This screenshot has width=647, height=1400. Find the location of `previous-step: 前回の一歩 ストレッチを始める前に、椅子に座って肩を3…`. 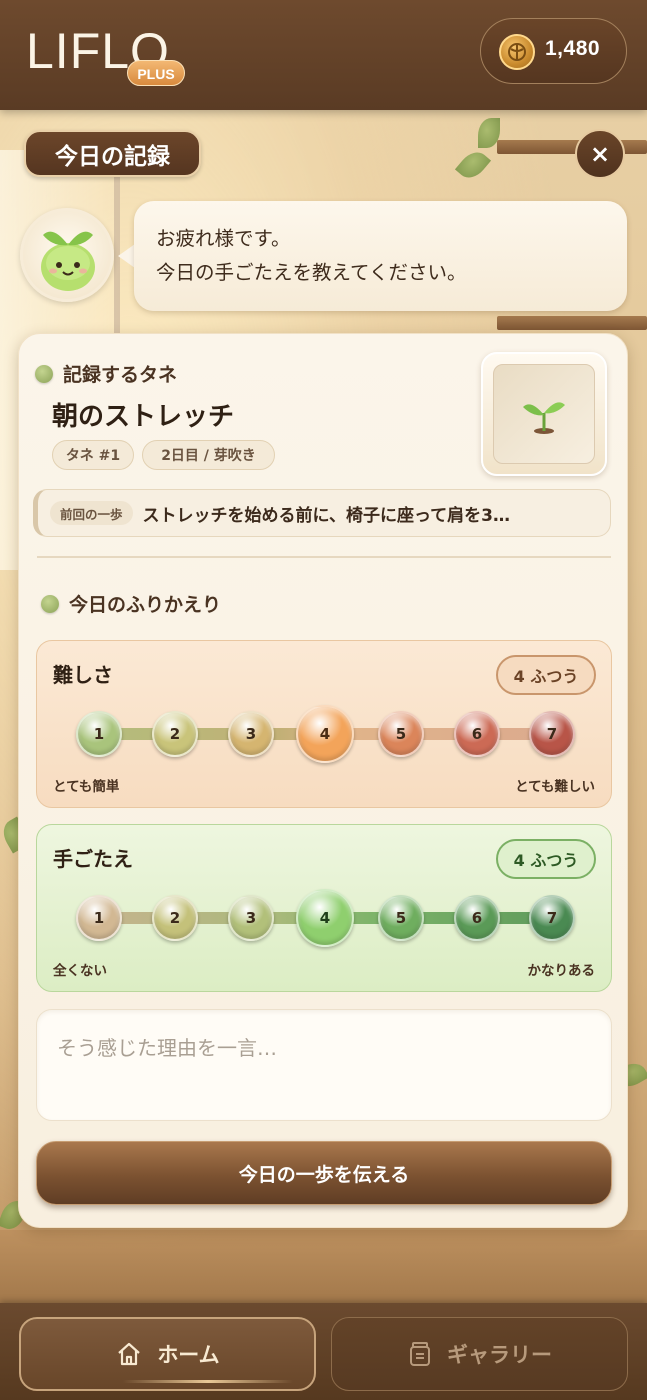

previous-step: 前回の一歩 ストレッチを始める前に、椅子に座って肩を3… is located at coordinates (322, 513).